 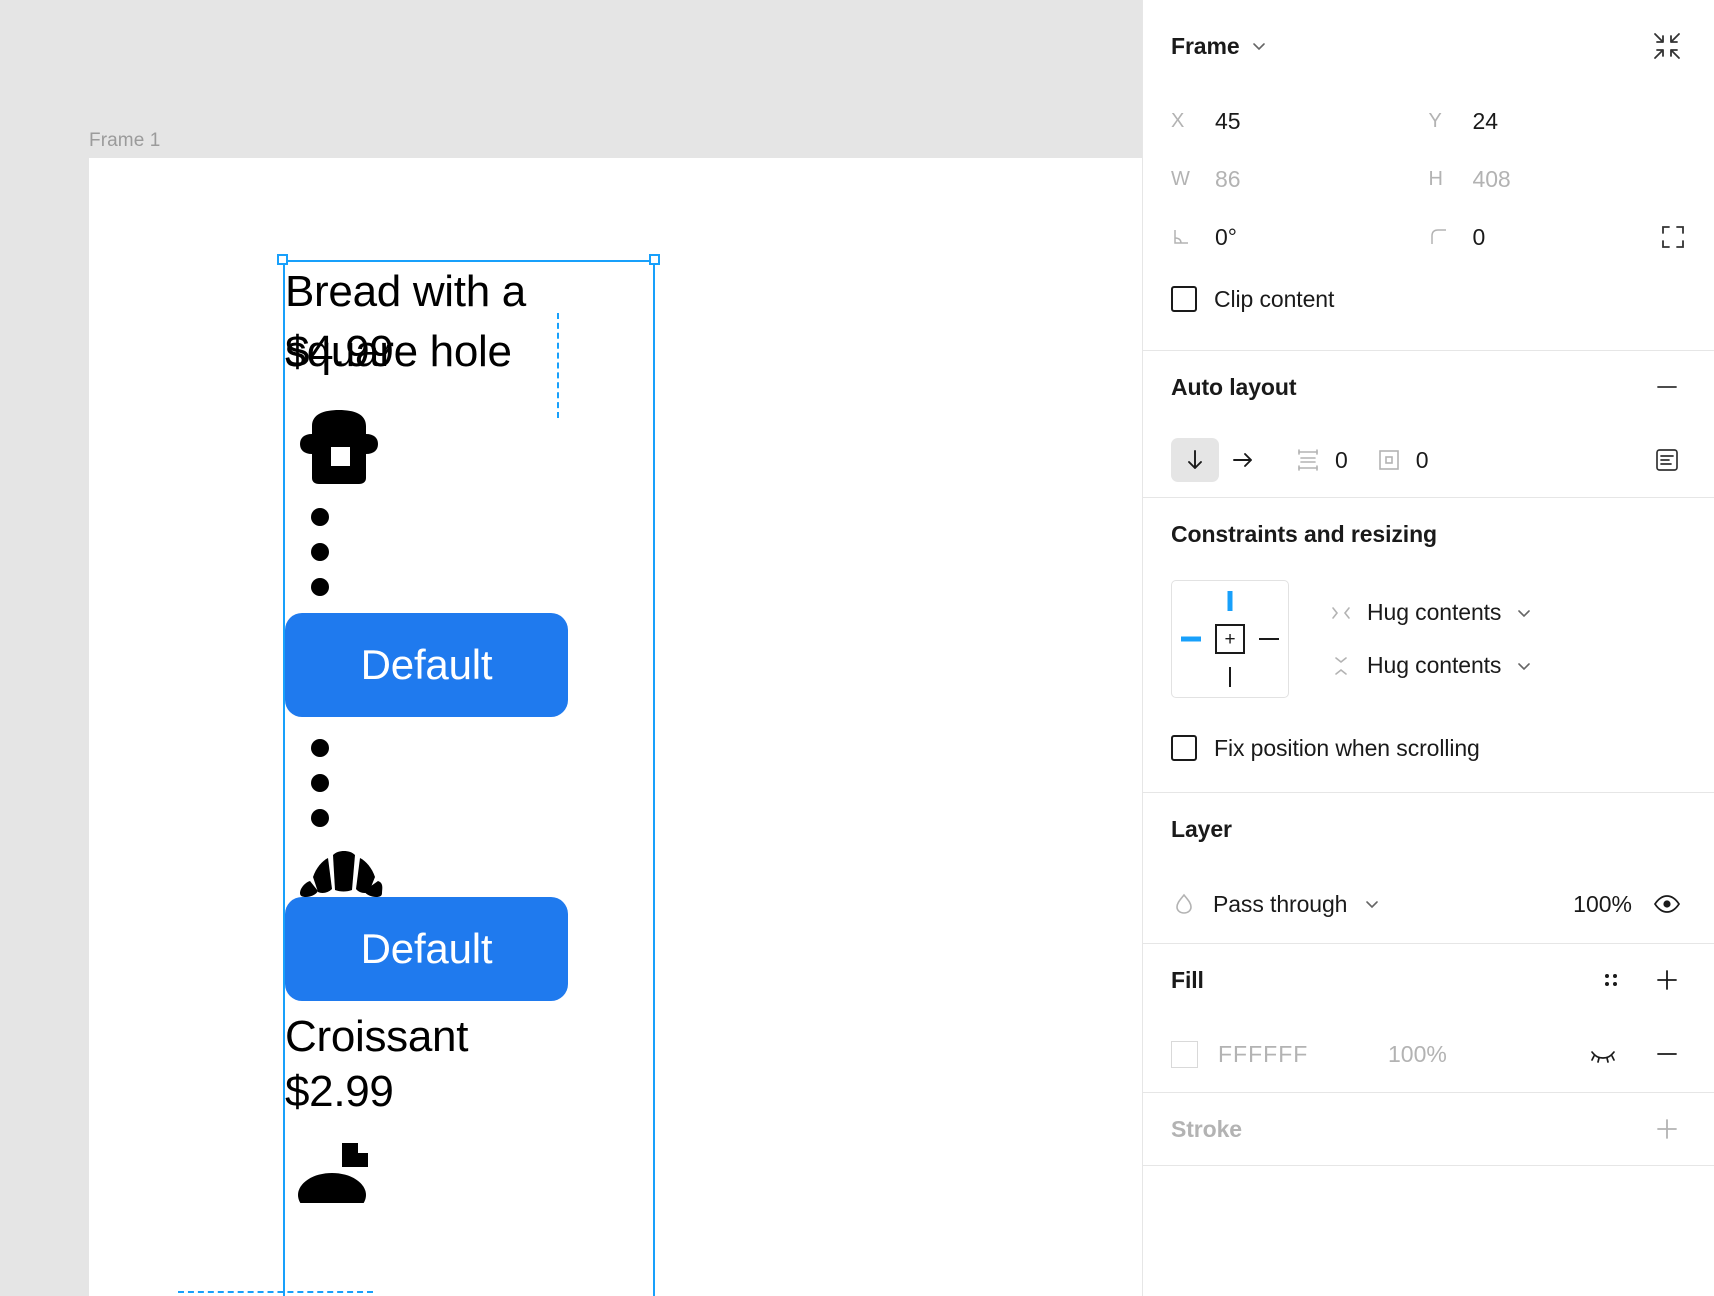 I want to click on eye-visible-icon, so click(x=1667, y=904).